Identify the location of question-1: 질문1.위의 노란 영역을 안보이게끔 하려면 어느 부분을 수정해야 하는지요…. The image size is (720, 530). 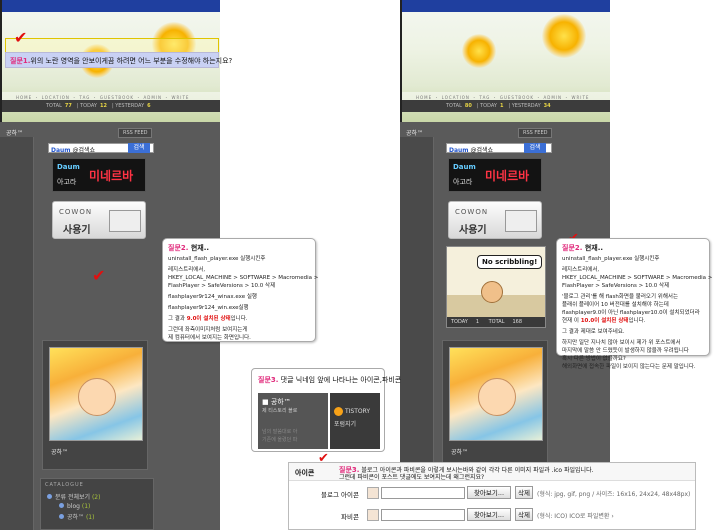
(118, 60).